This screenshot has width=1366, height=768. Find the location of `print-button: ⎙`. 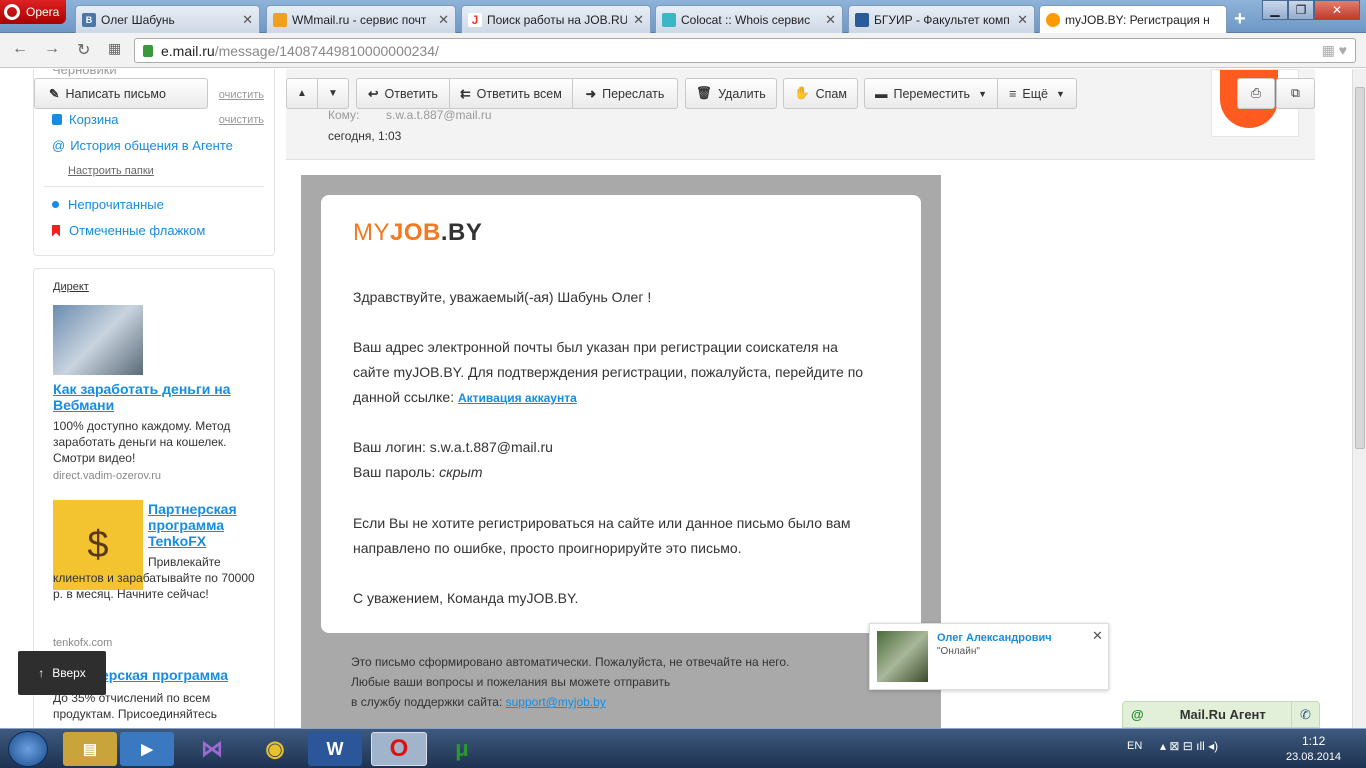

print-button: ⎙ is located at coordinates (1256, 93).